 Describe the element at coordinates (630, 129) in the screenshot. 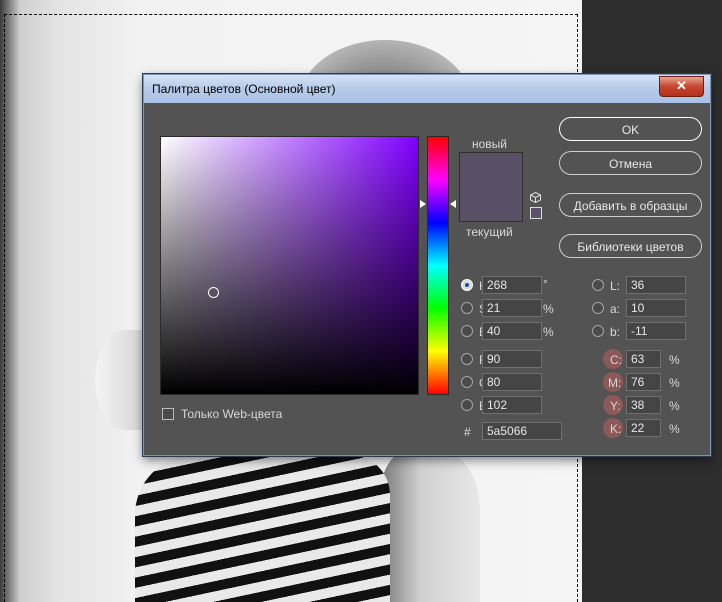

I see `ok-button: OK` at that location.